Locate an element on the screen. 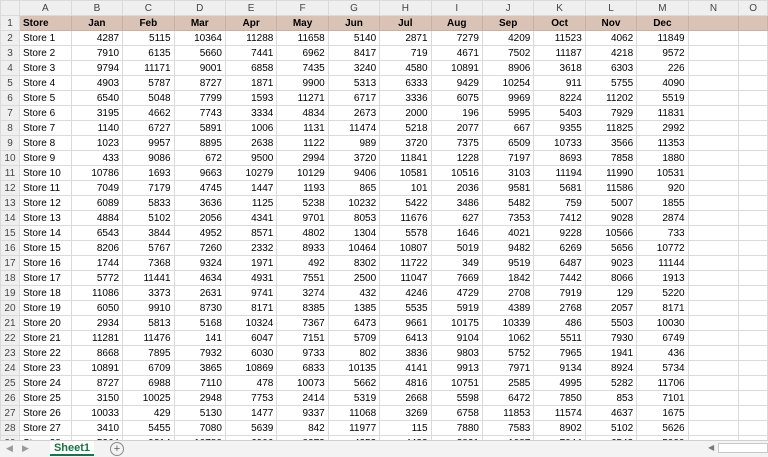 Image resolution: width=768 pixels, height=457 pixels. value-cell: 7049 is located at coordinates (97, 188).